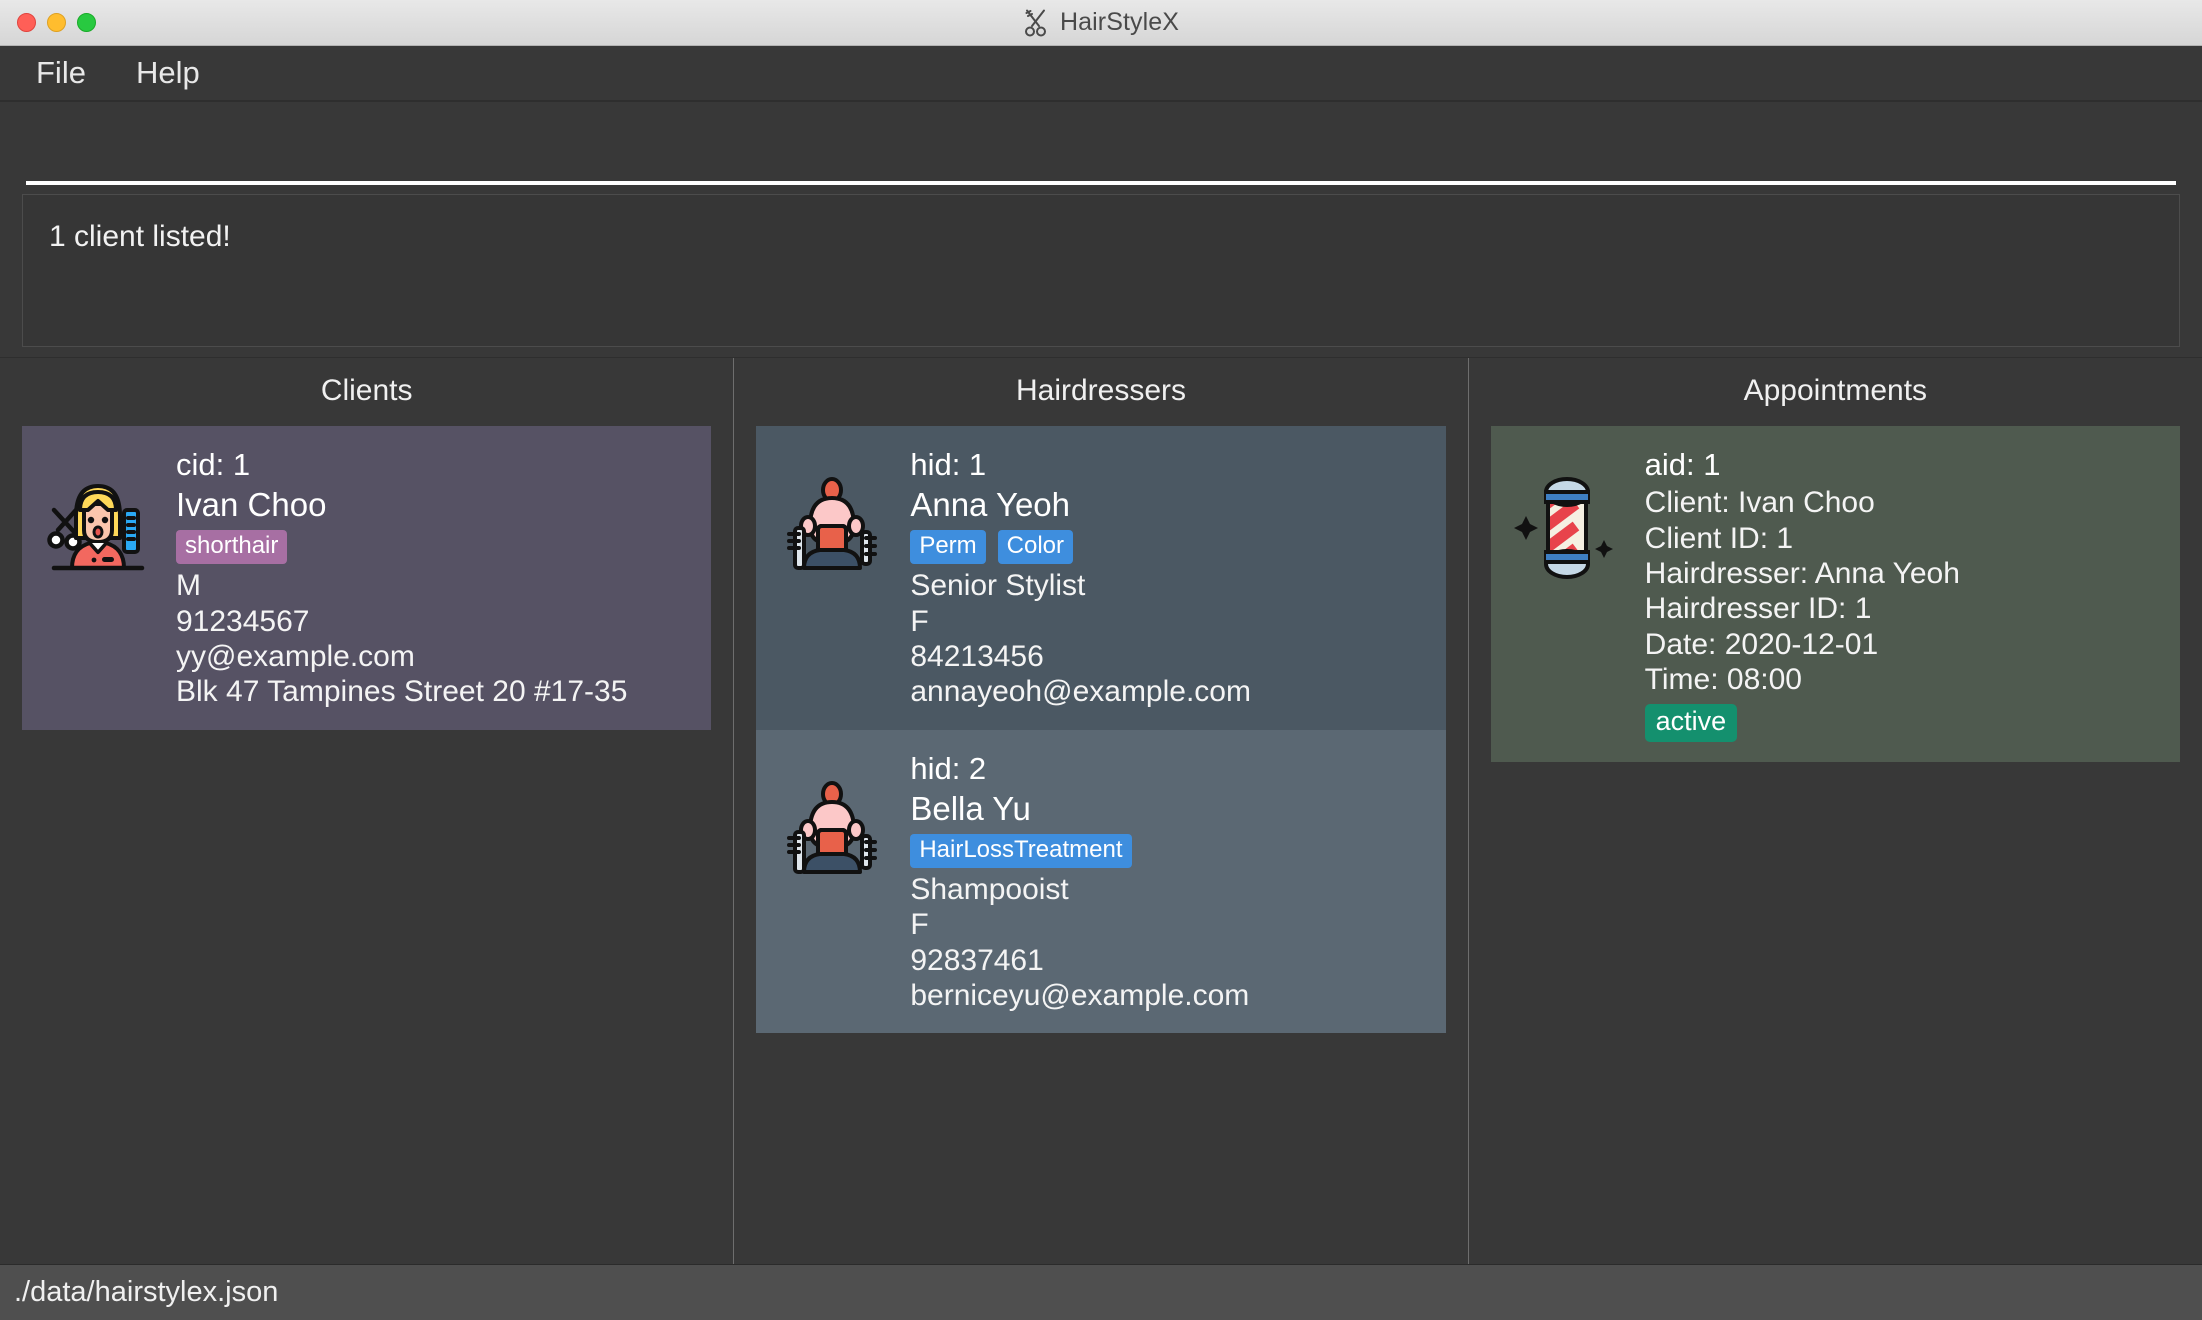  Describe the element at coordinates (402, 692) in the screenshot. I see `client-address: Blk 47 Tampines Street 20 #17-35` at that location.